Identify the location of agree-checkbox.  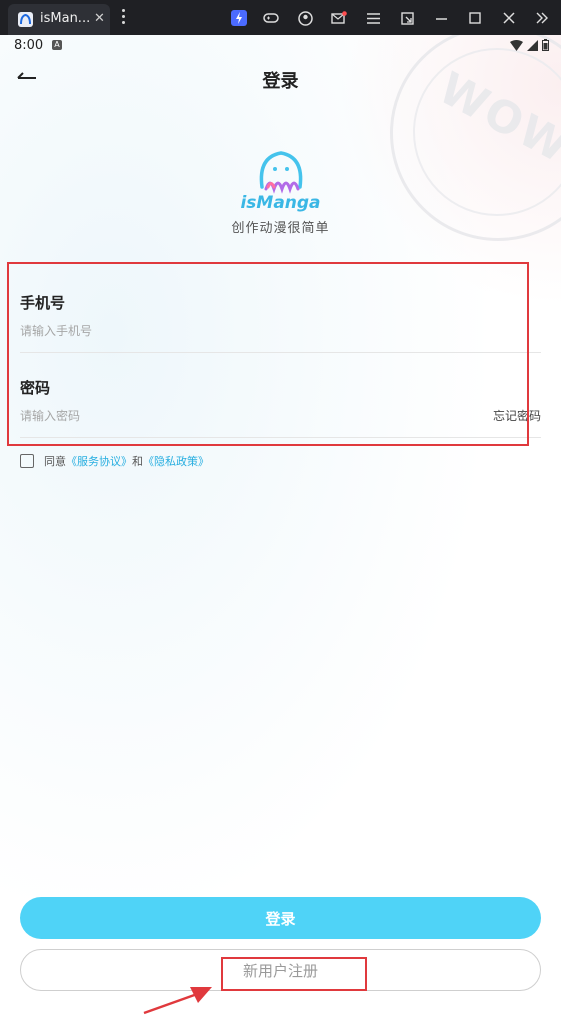
(27, 461).